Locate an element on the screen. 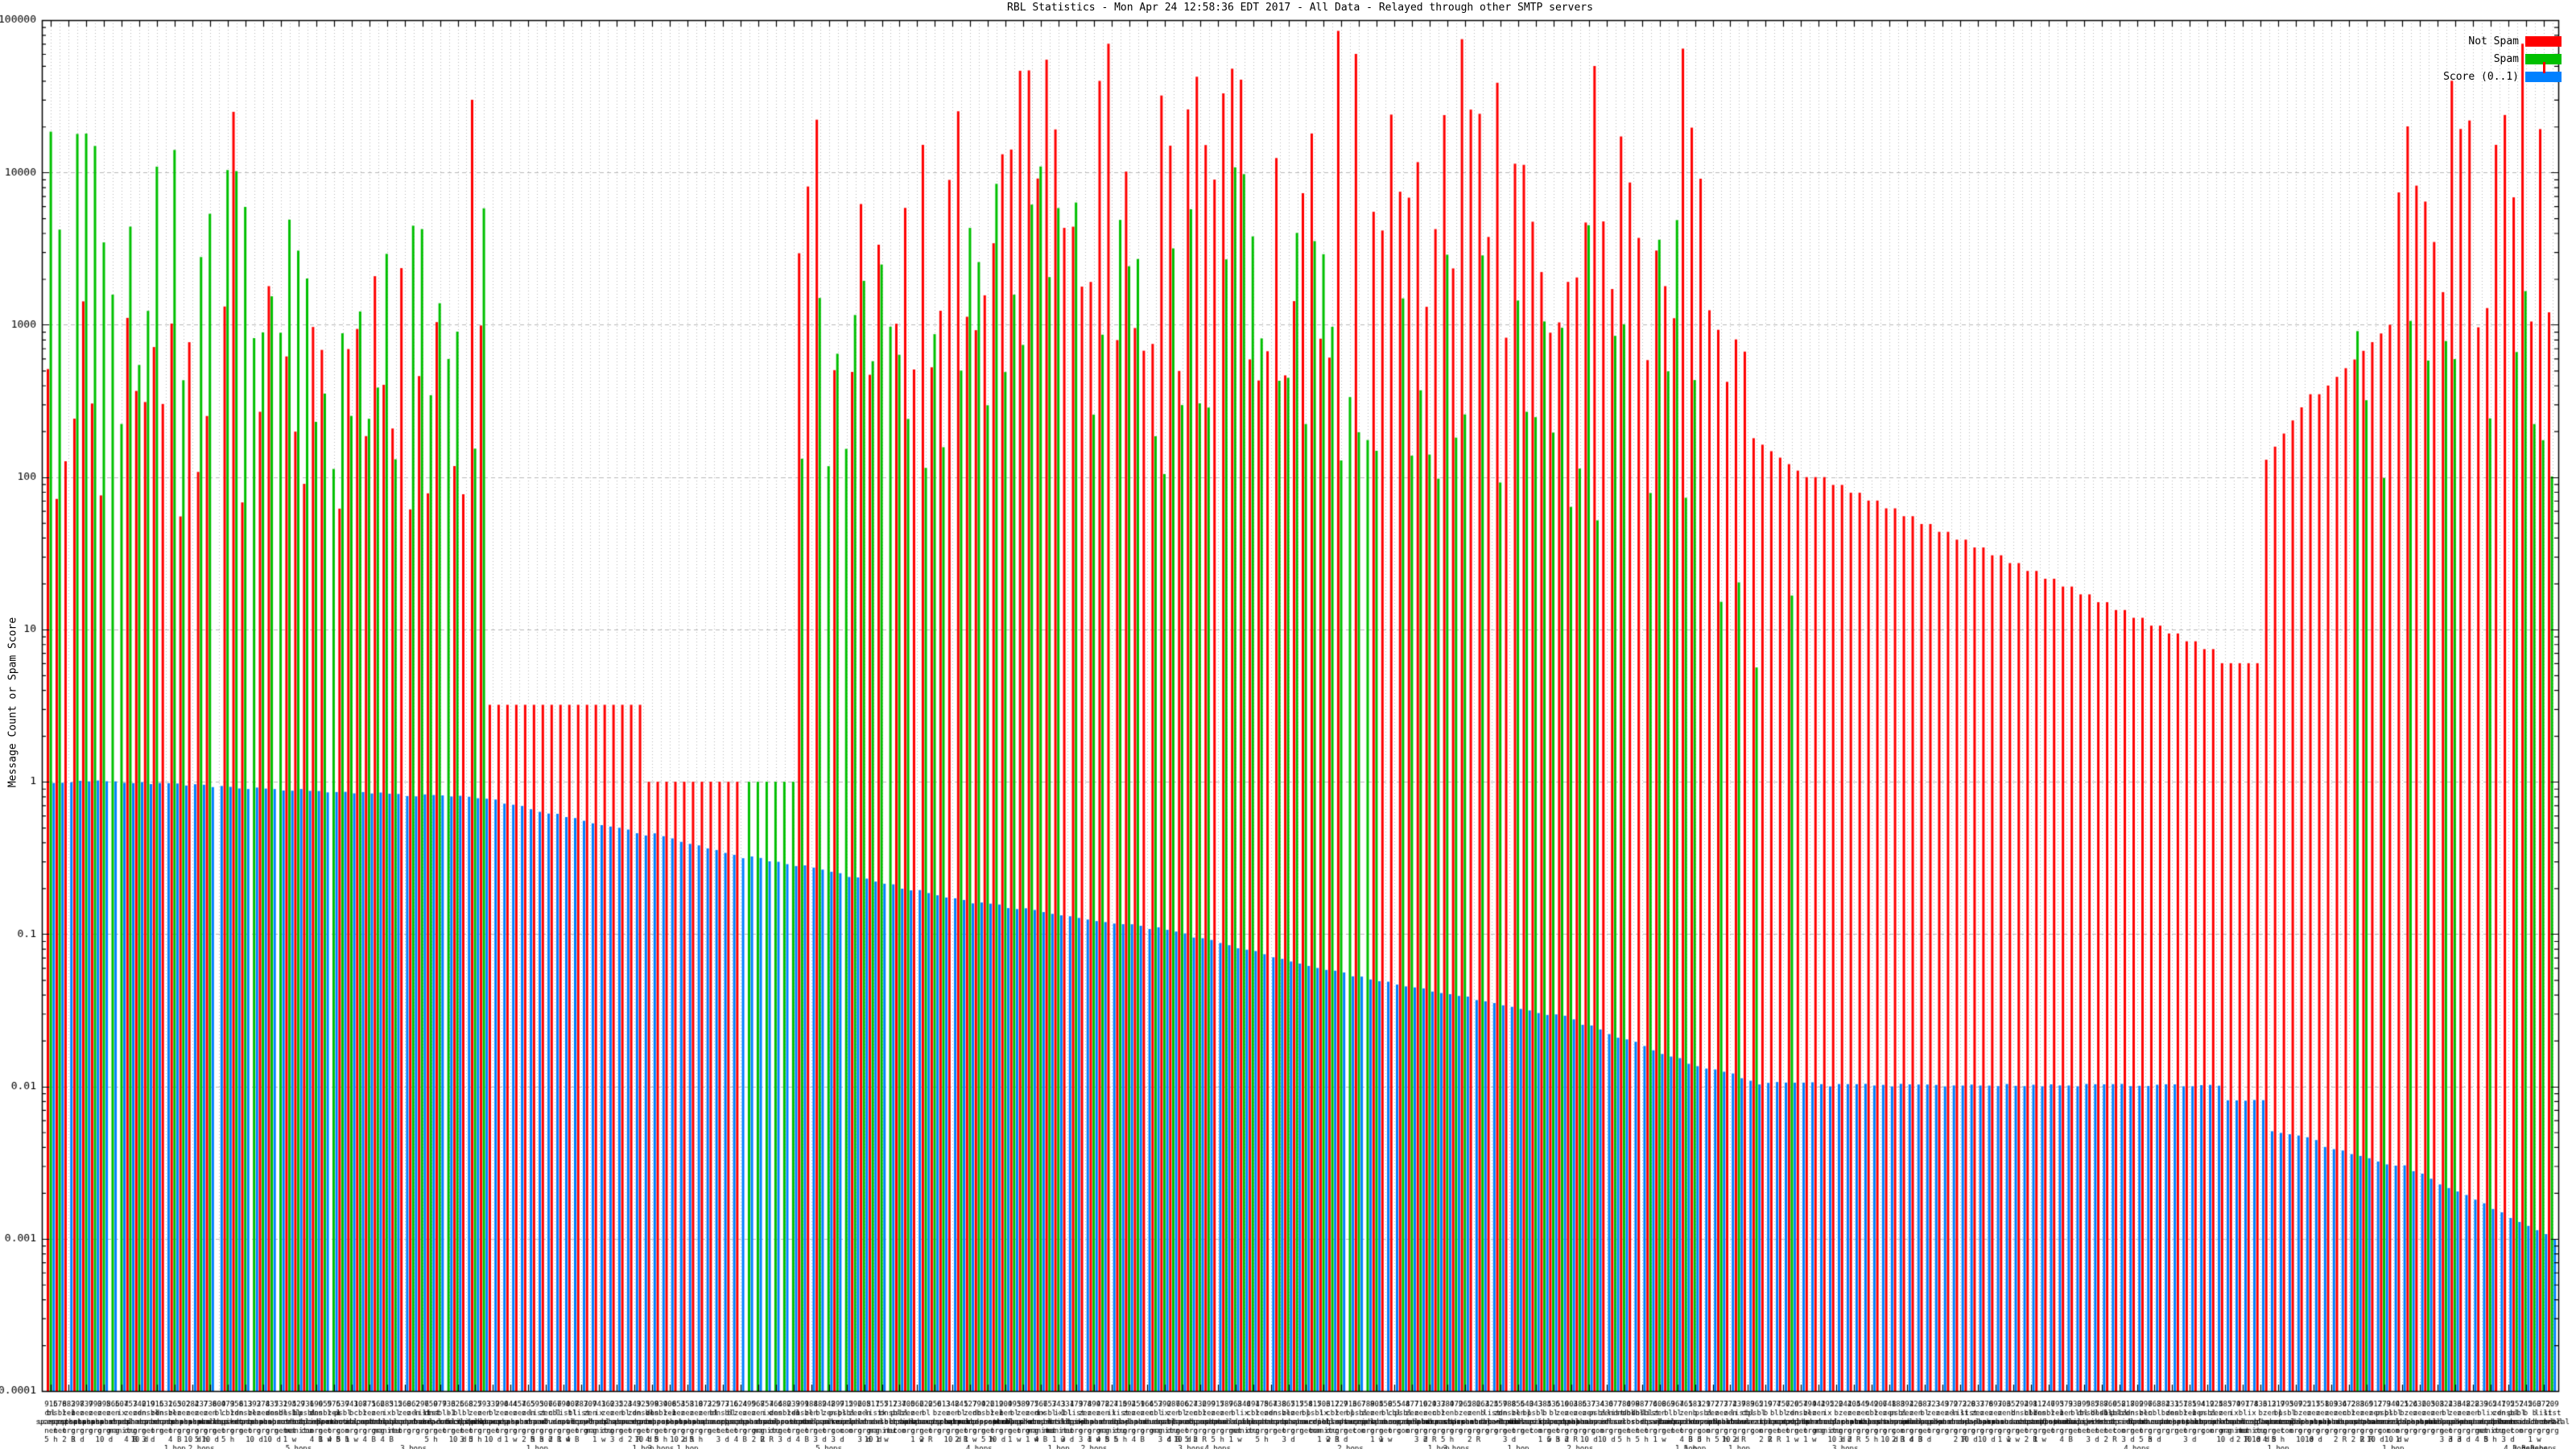 This screenshot has height=1449, width=2576. legend: Not Spam Spam Score (0..1) is located at coordinates (2502, 58).